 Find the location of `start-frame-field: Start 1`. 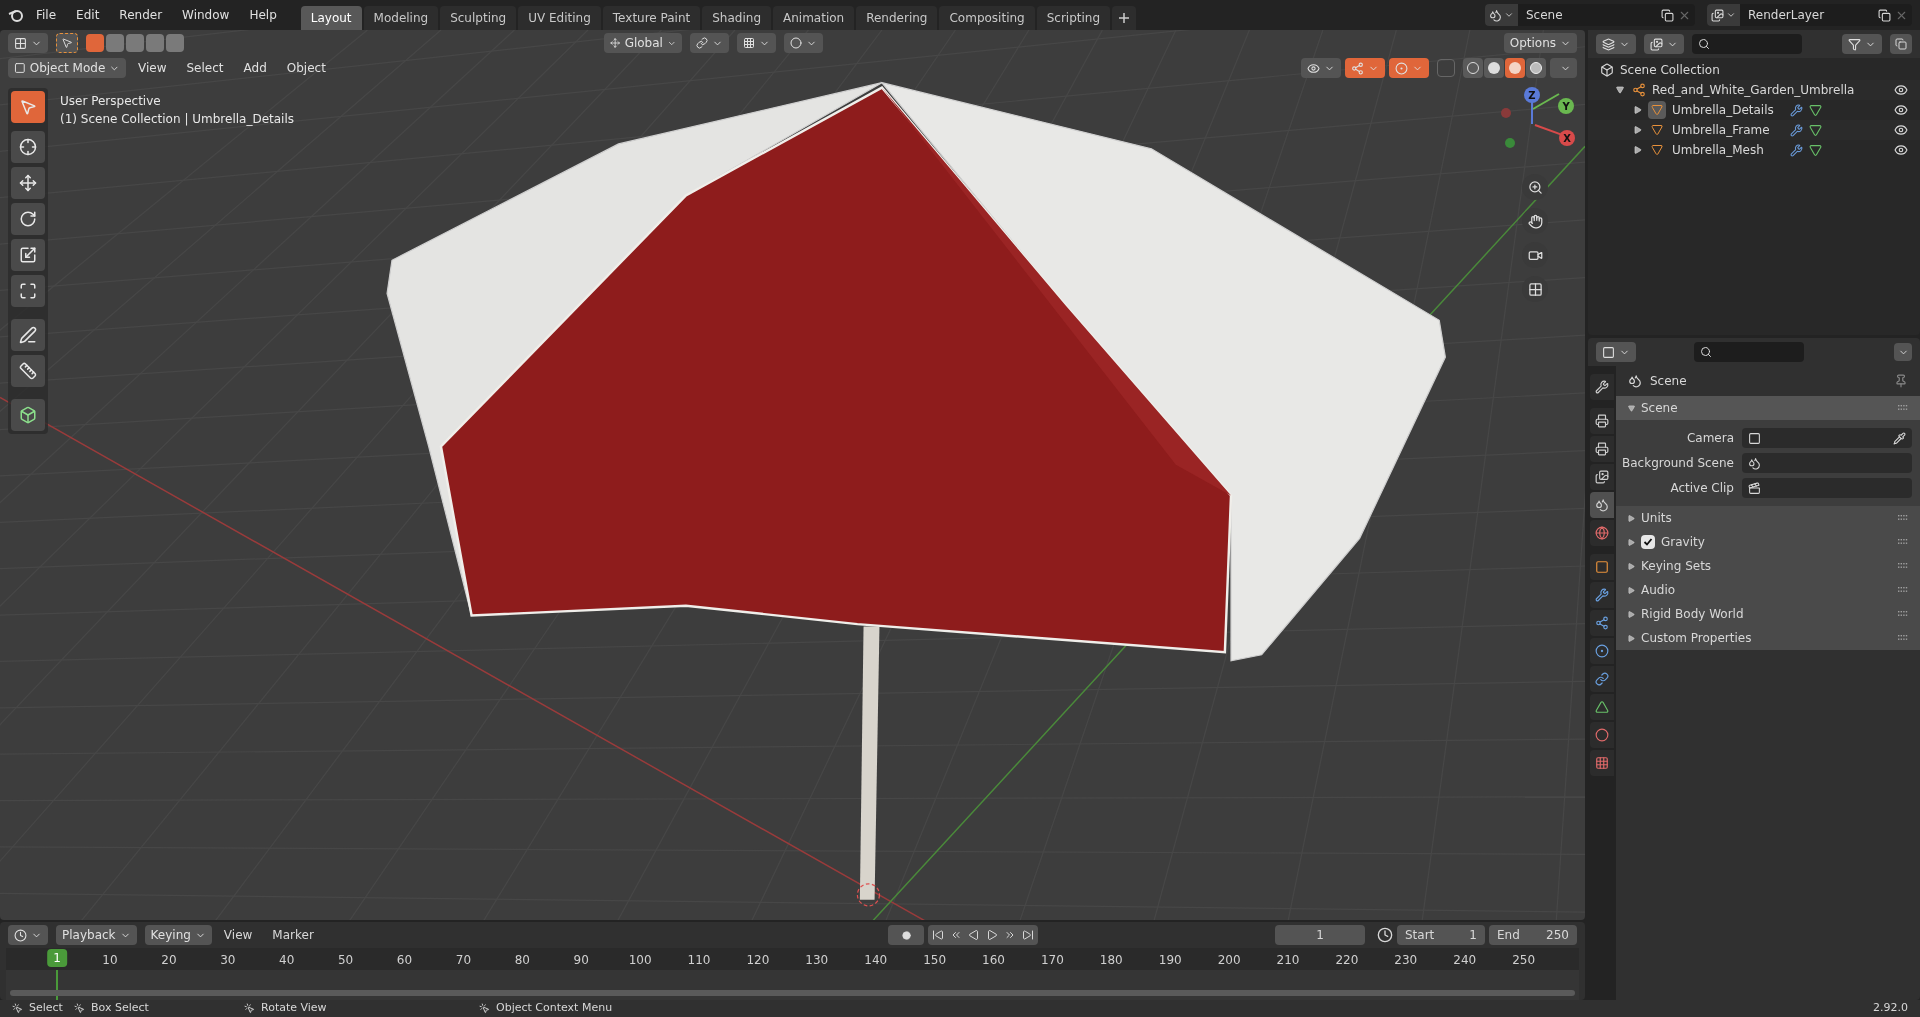

start-frame-field: Start 1 is located at coordinates (1441, 935).